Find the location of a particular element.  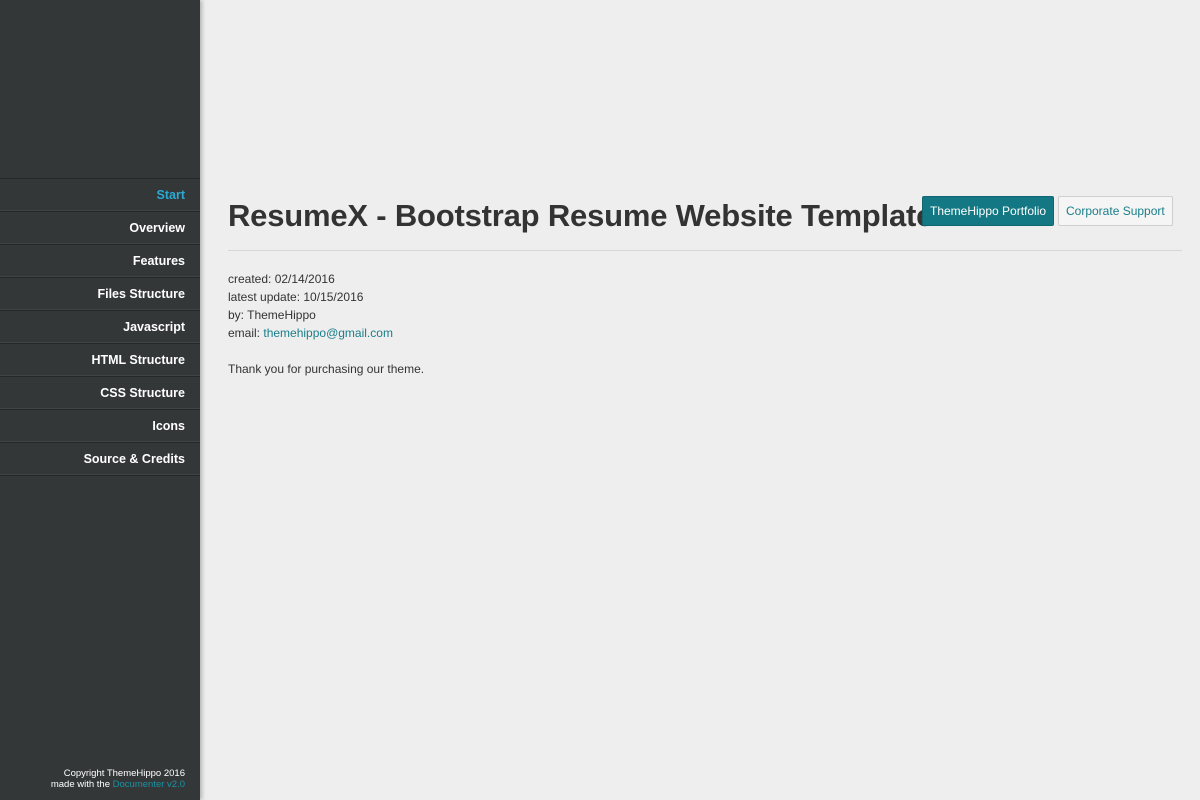

sidebar-item-overview: Overview is located at coordinates (100, 227).